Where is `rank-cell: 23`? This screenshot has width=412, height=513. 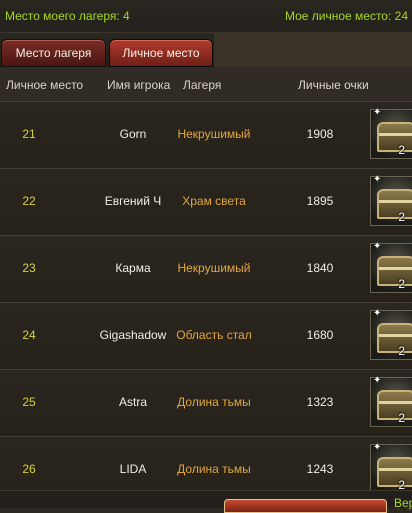 rank-cell: 23 is located at coordinates (29, 268).